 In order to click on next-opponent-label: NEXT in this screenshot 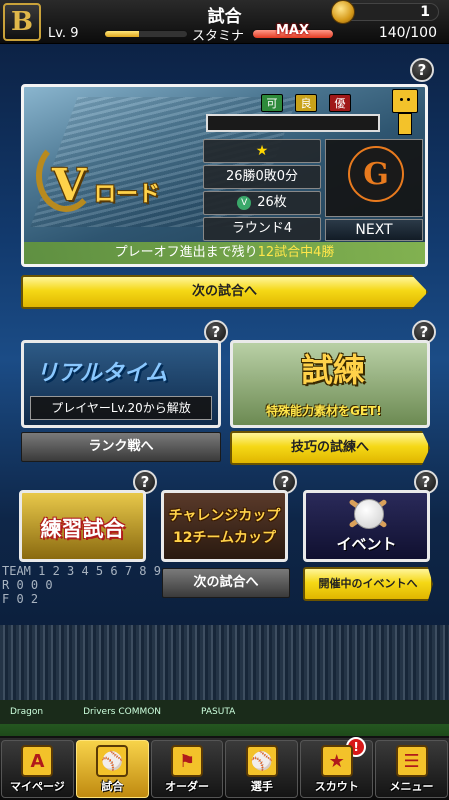, I will do `click(374, 230)`.